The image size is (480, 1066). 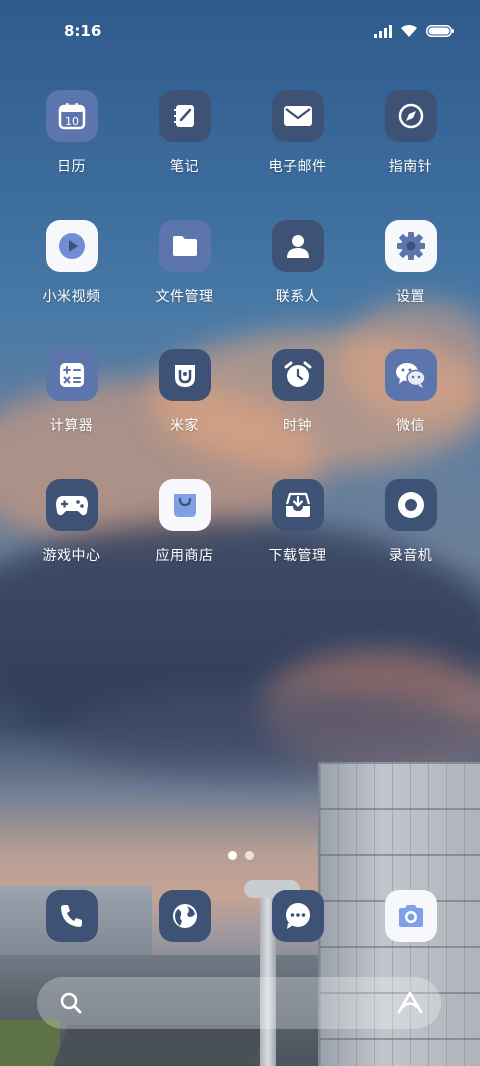 I want to click on shopping-bag-icon, so click(x=184, y=505).